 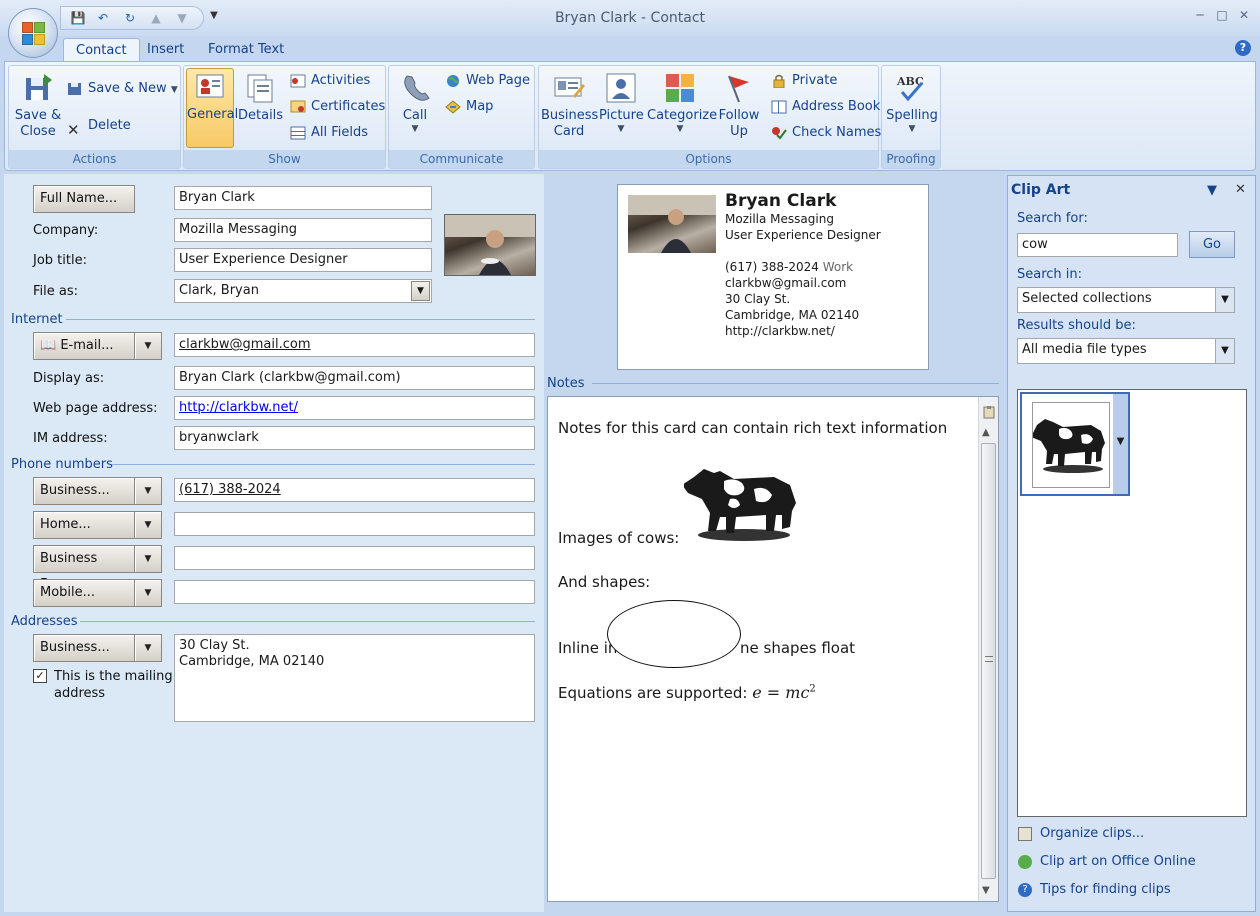 I want to click on card-title: User Experience Designer, so click(x=803, y=235).